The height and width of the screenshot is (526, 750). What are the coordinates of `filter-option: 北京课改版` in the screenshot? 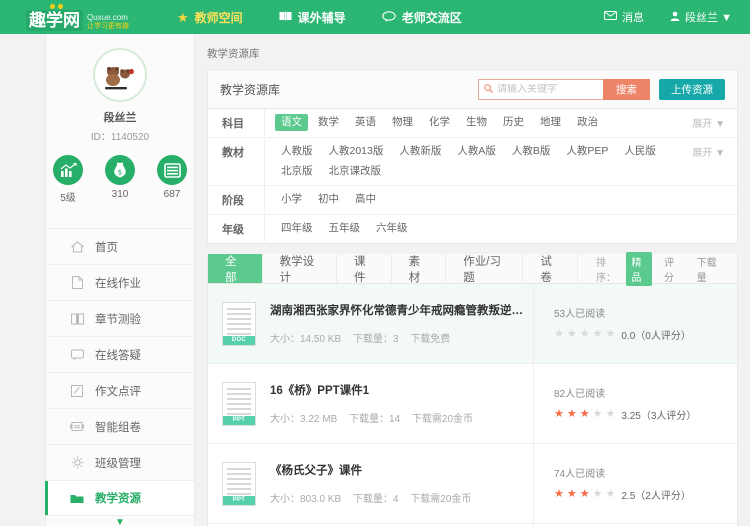 It's located at (355, 171).